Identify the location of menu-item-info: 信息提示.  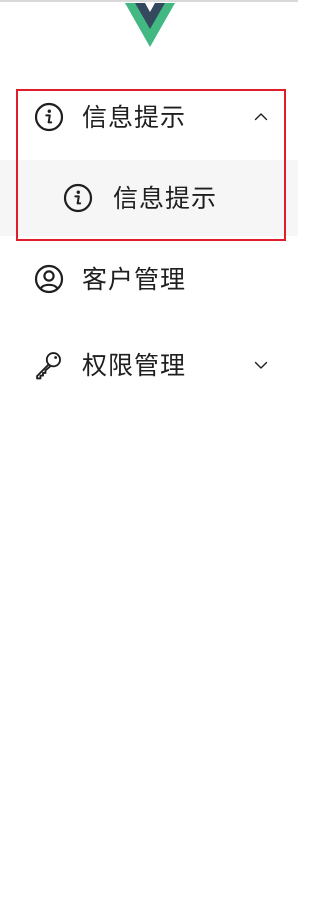
(149, 117).